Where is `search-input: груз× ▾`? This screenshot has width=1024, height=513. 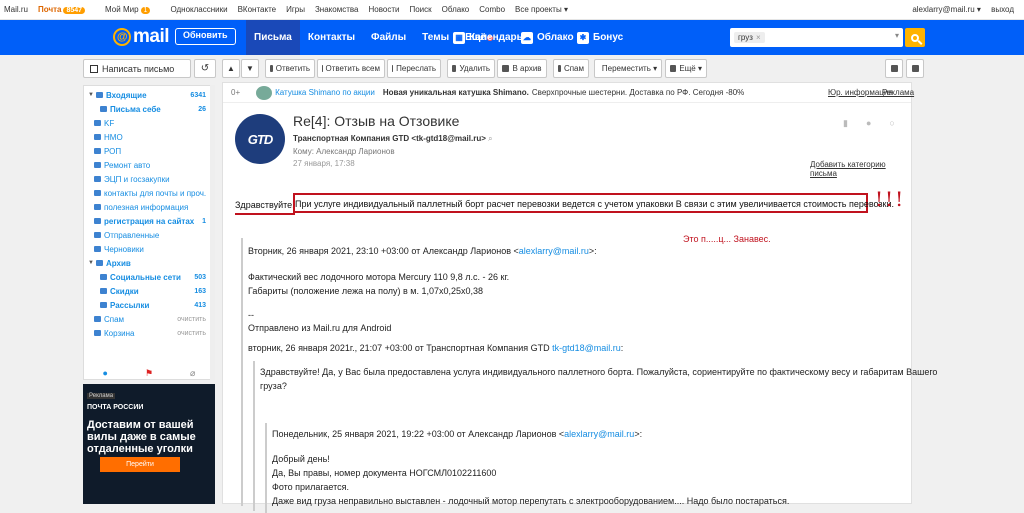
search-input: груз× ▾ is located at coordinates (816, 37).